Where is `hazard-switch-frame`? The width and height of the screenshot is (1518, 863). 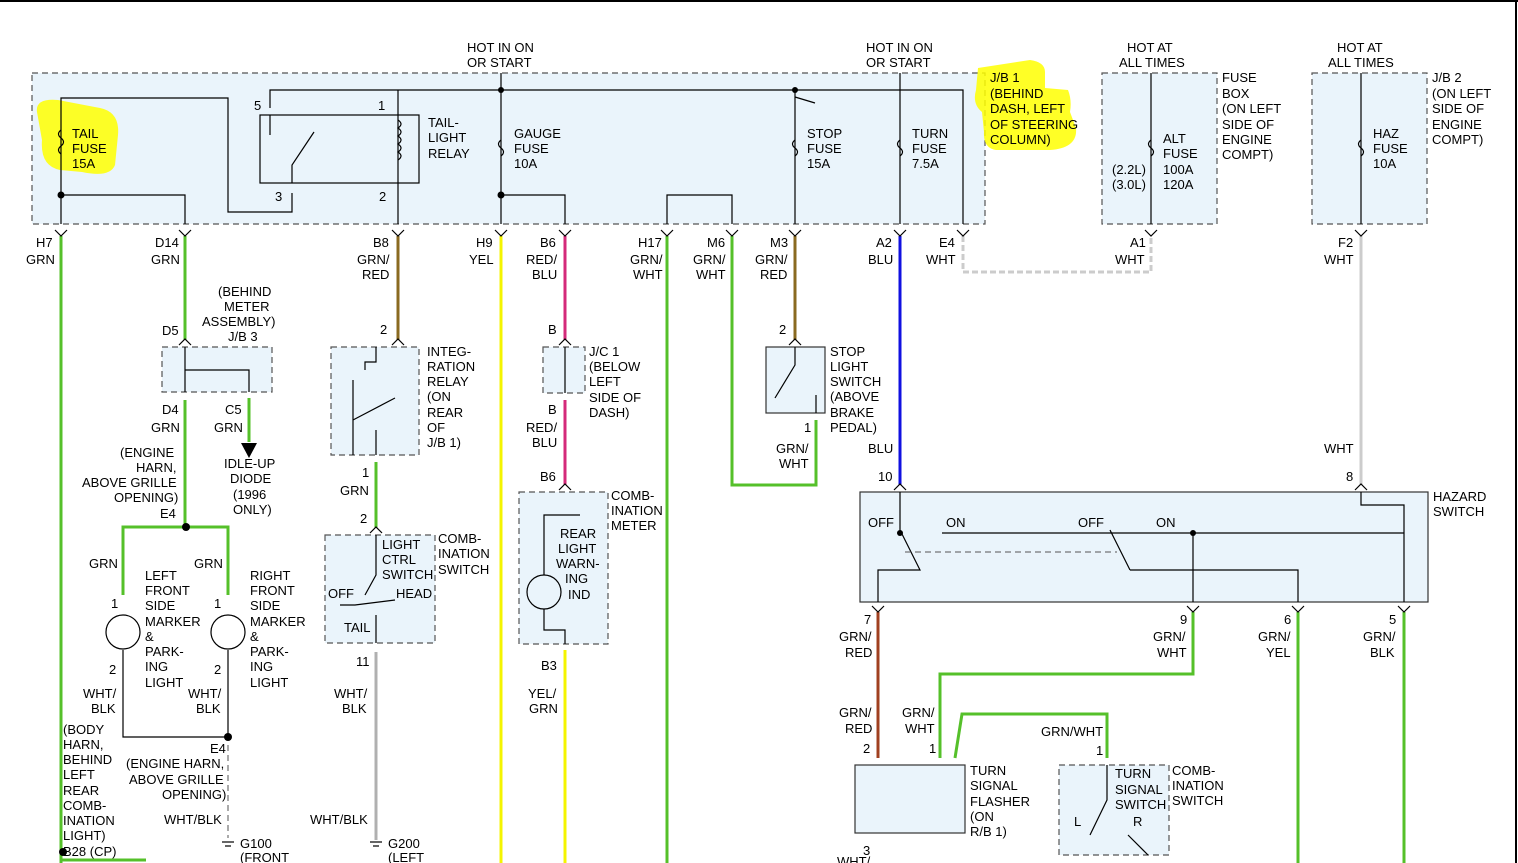 hazard-switch-frame is located at coordinates (1144, 547).